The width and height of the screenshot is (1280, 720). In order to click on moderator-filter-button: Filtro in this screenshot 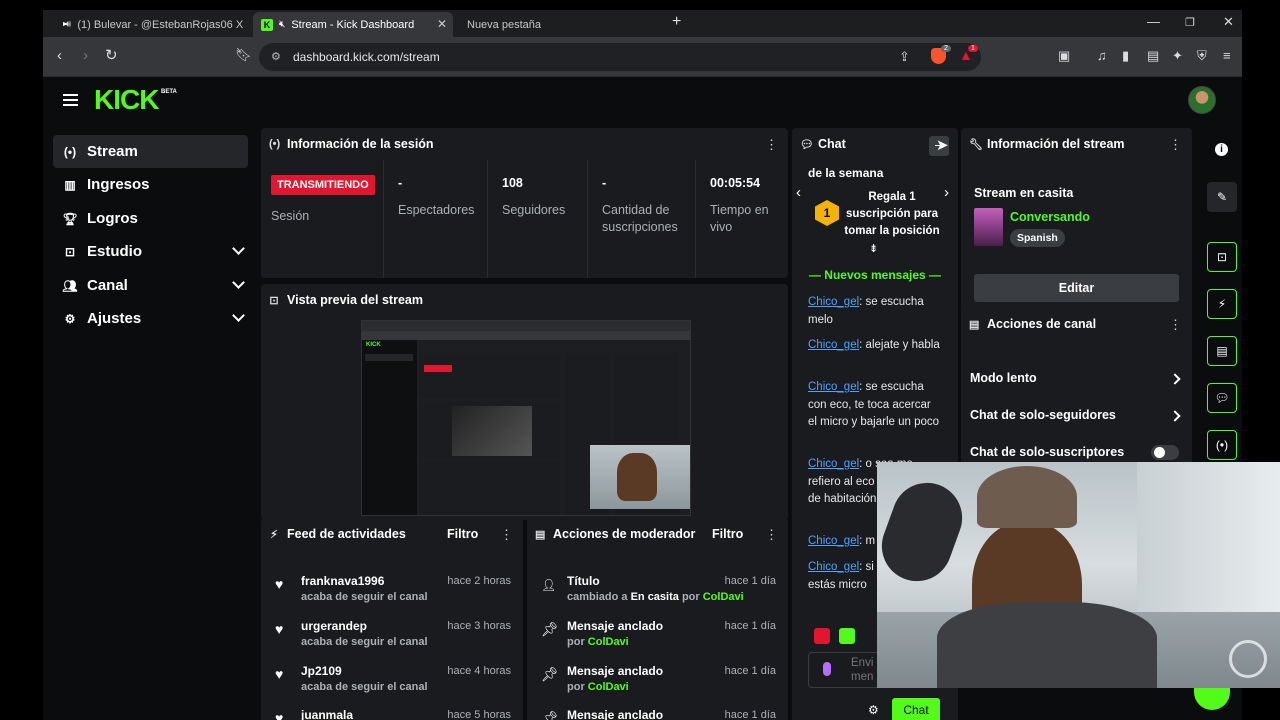, I will do `click(727, 534)`.